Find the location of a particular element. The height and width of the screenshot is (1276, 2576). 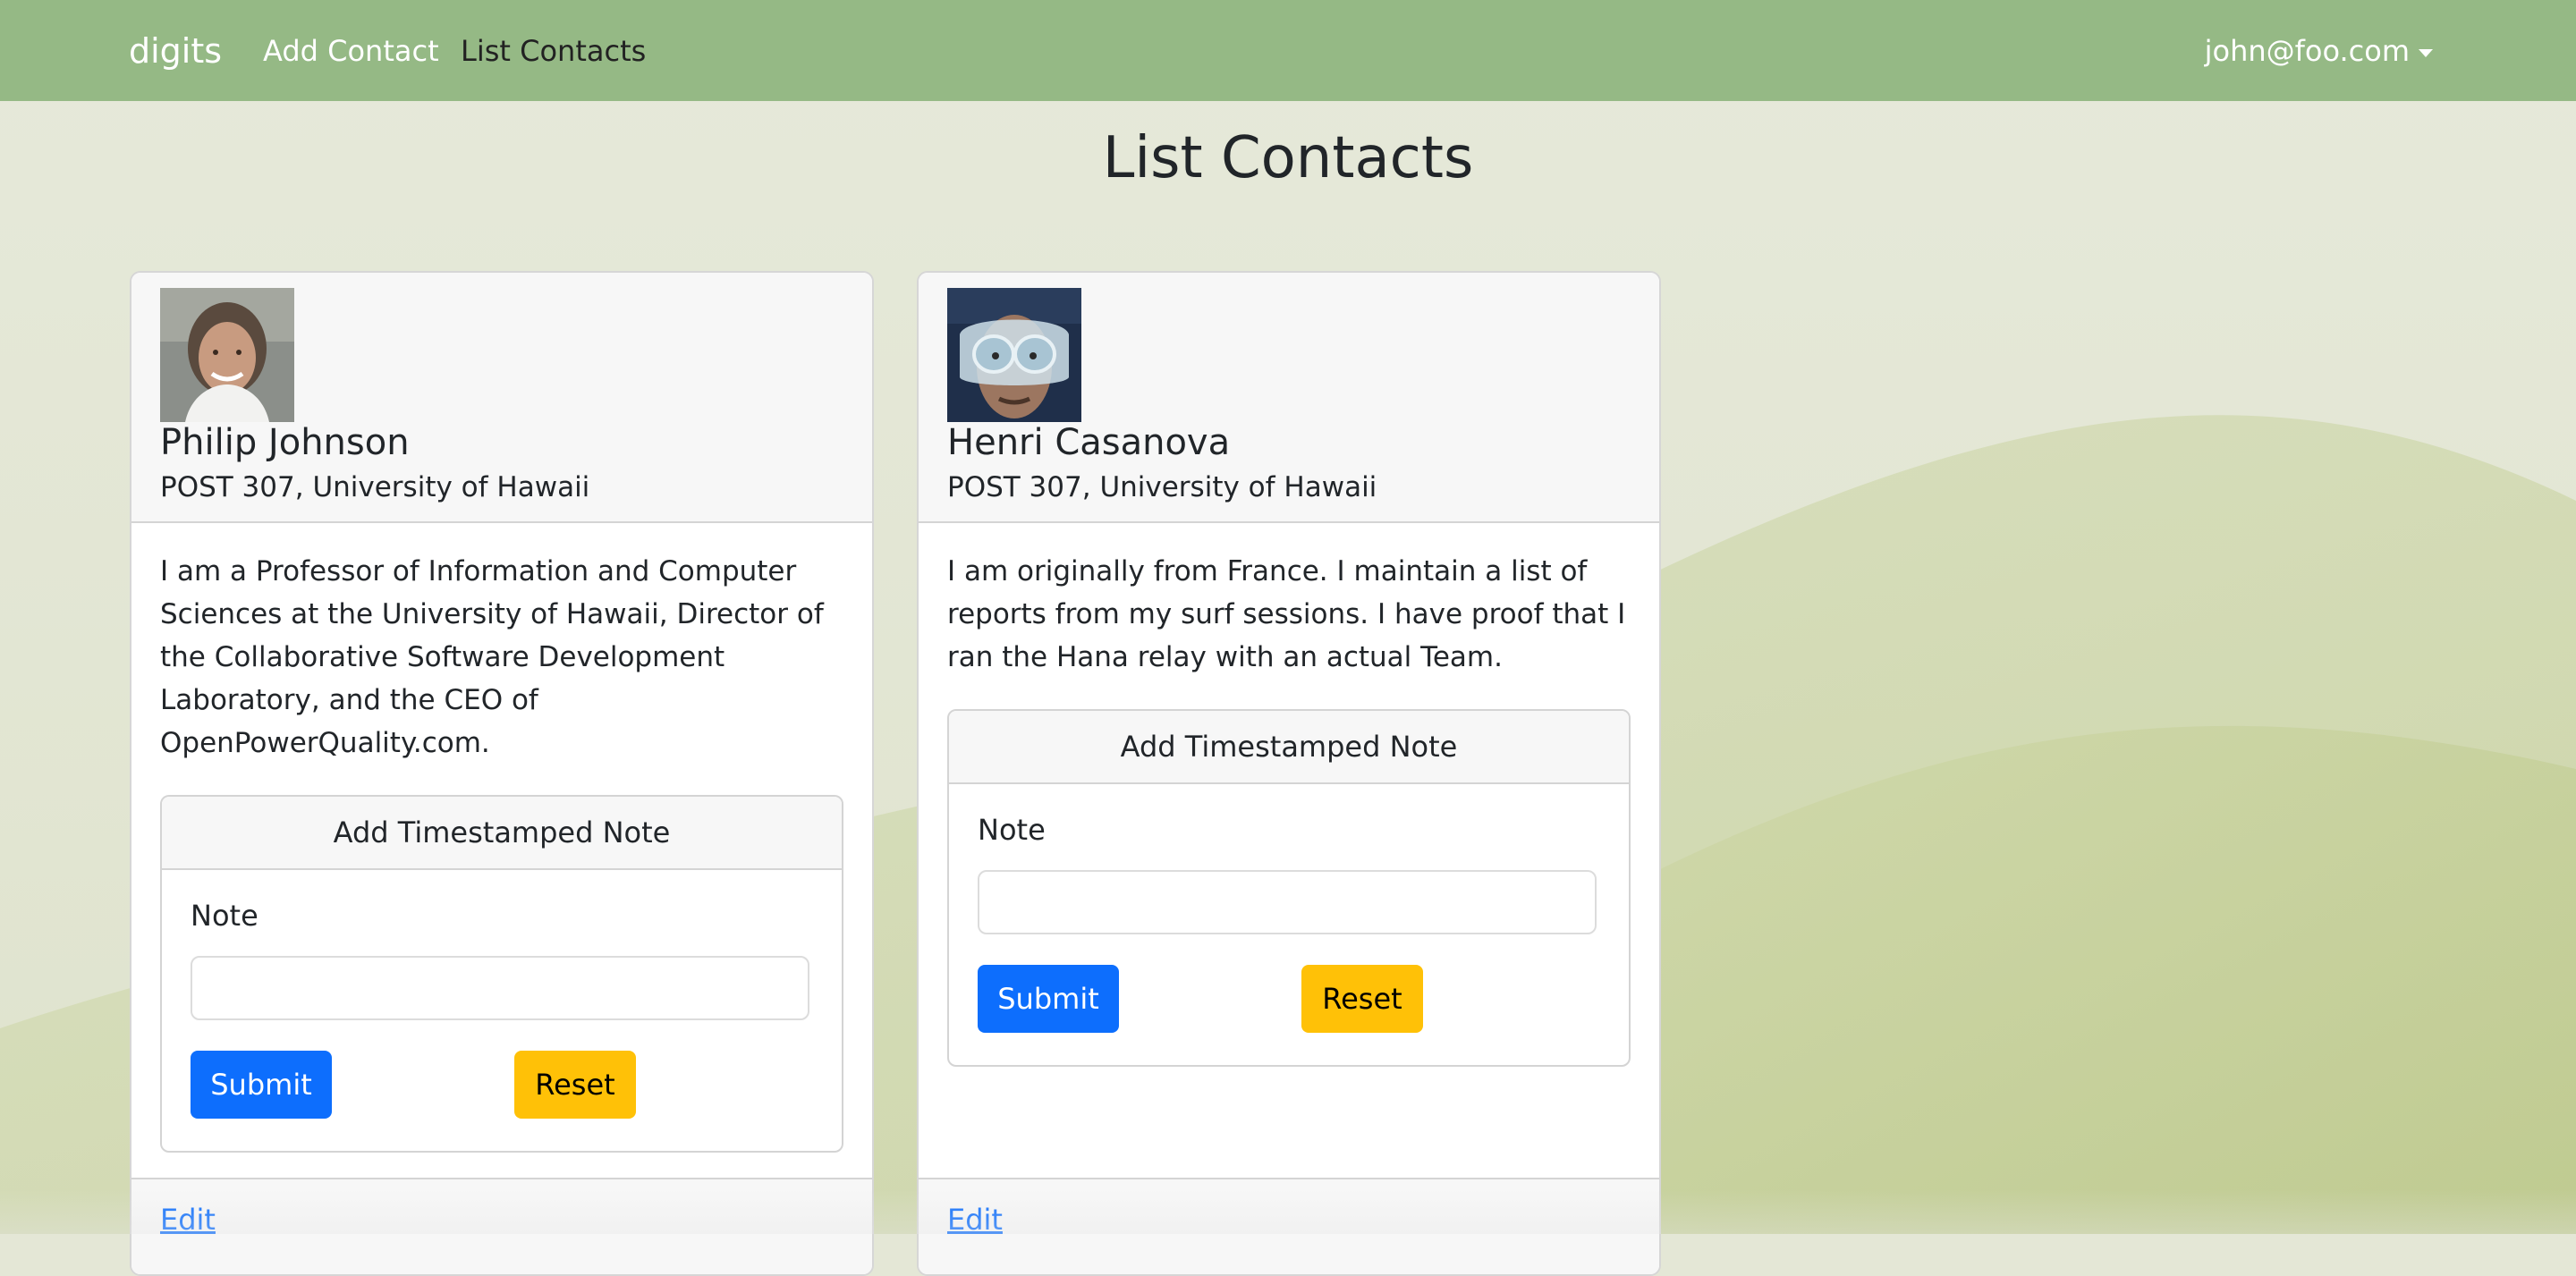

contact-name: Philip Johnson is located at coordinates (285, 442).